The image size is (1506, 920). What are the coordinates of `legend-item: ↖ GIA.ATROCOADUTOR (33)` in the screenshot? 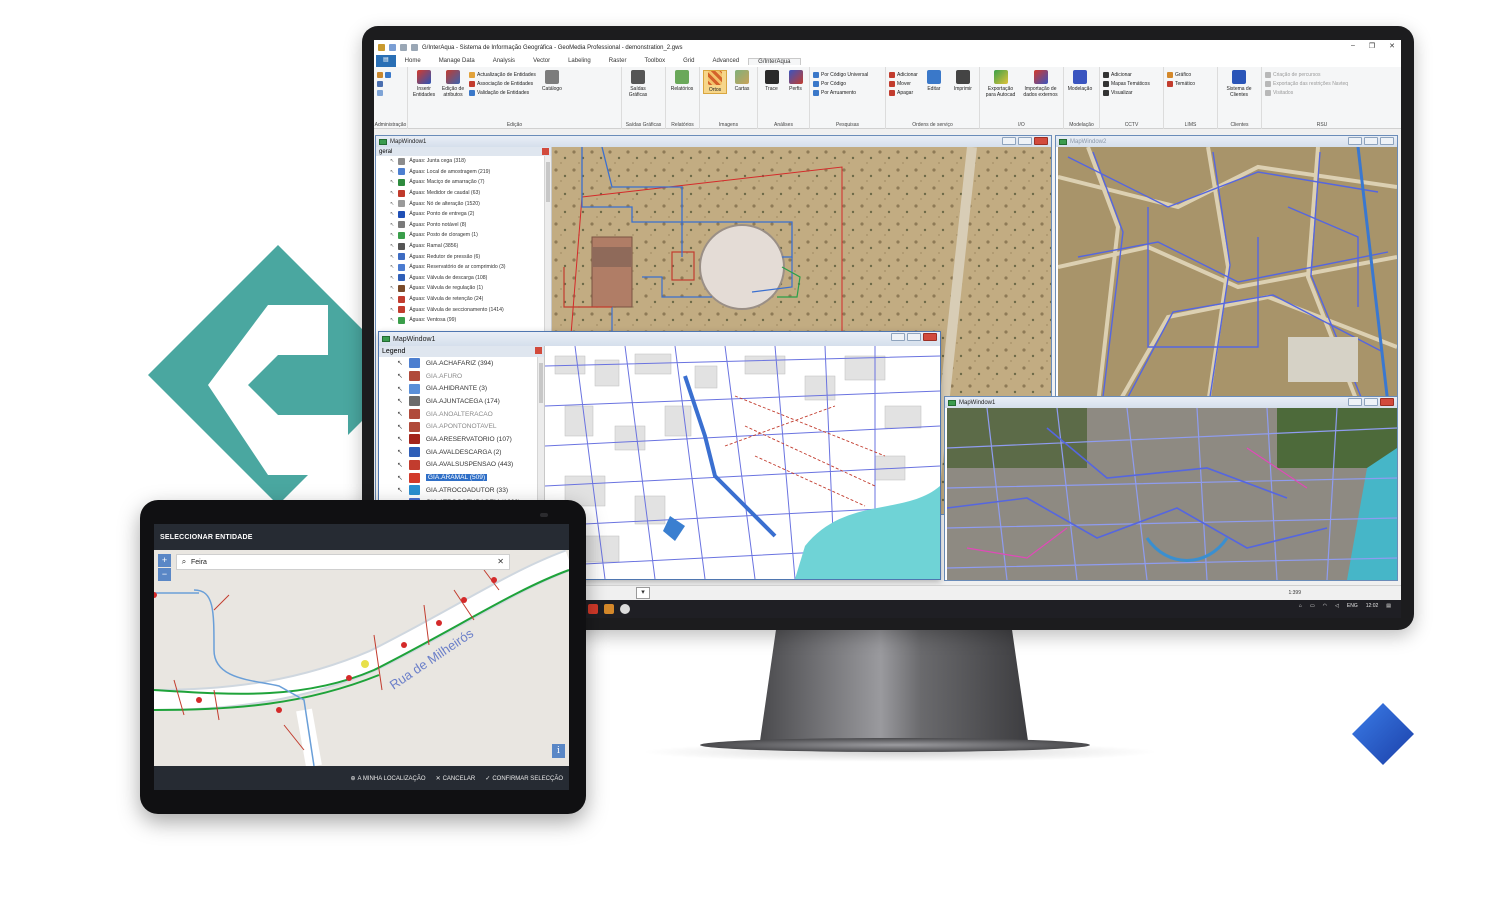 It's located at (461, 490).